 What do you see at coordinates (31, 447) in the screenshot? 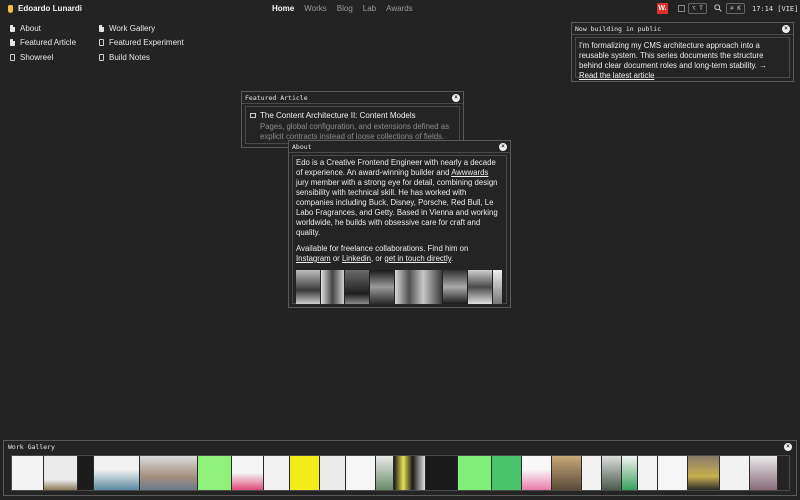
I see `window-title: Work Gallery` at bounding box center [31, 447].